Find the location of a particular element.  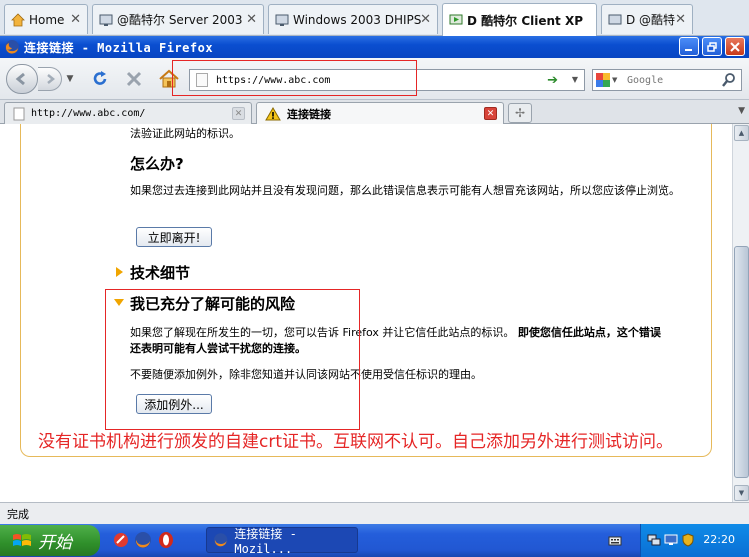

google-icon is located at coordinates (603, 80).